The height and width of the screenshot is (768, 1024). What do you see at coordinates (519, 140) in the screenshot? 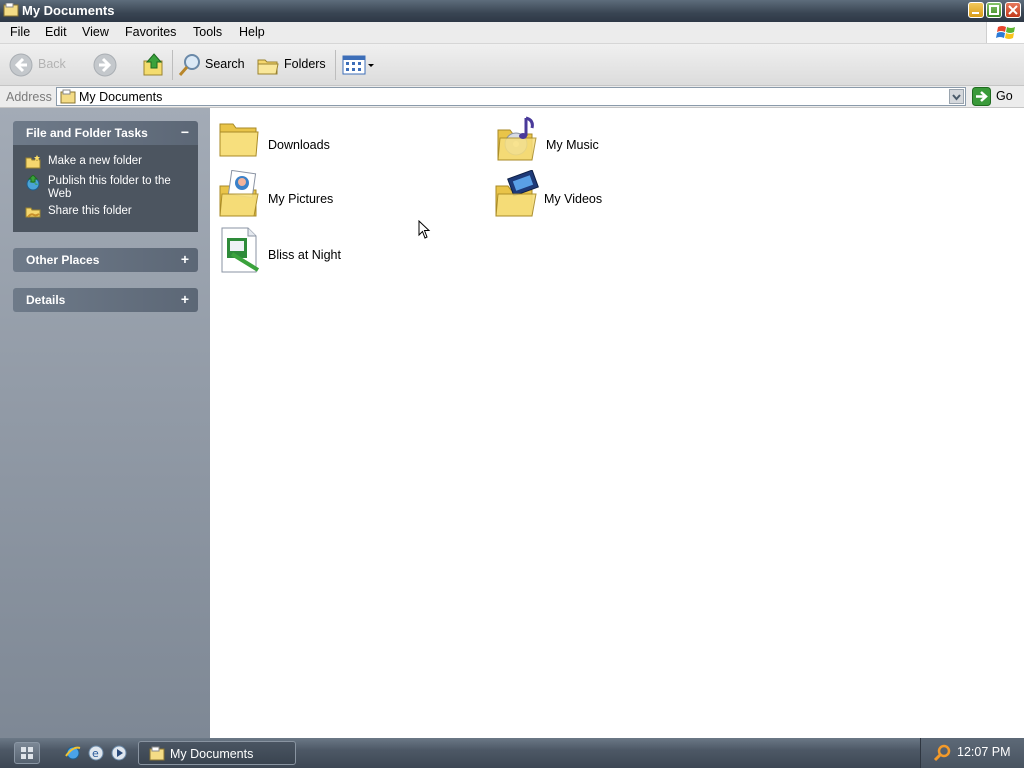
I see `music-folder-icon` at bounding box center [519, 140].